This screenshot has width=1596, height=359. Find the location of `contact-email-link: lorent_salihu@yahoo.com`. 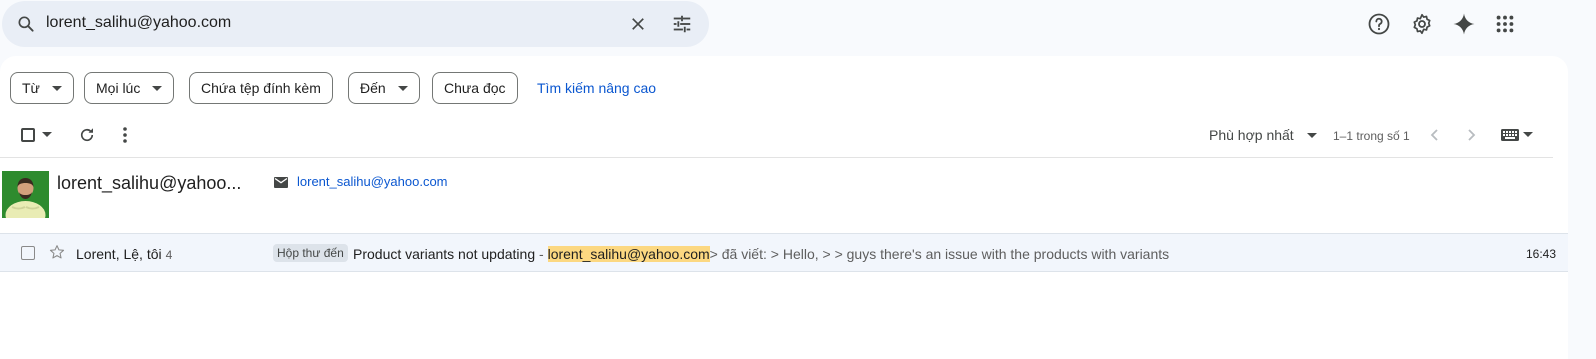

contact-email-link: lorent_salihu@yahoo.com is located at coordinates (372, 181).